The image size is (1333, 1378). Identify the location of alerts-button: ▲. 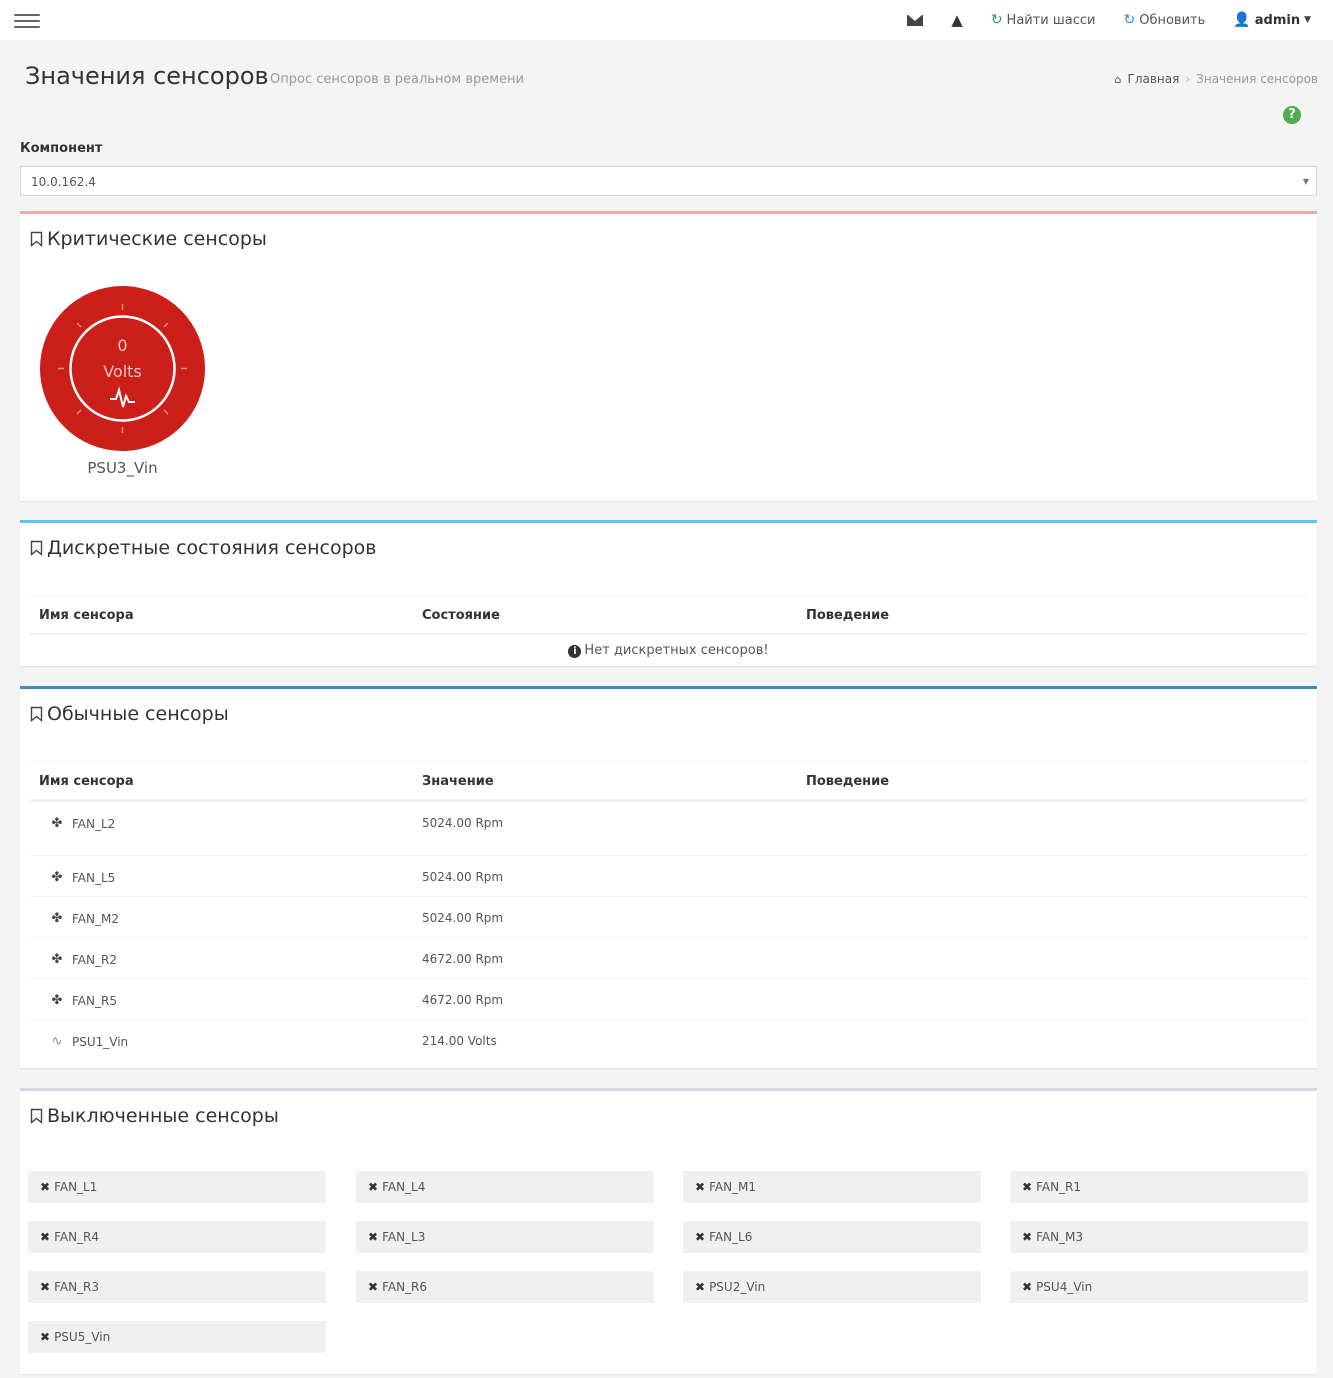
(957, 20).